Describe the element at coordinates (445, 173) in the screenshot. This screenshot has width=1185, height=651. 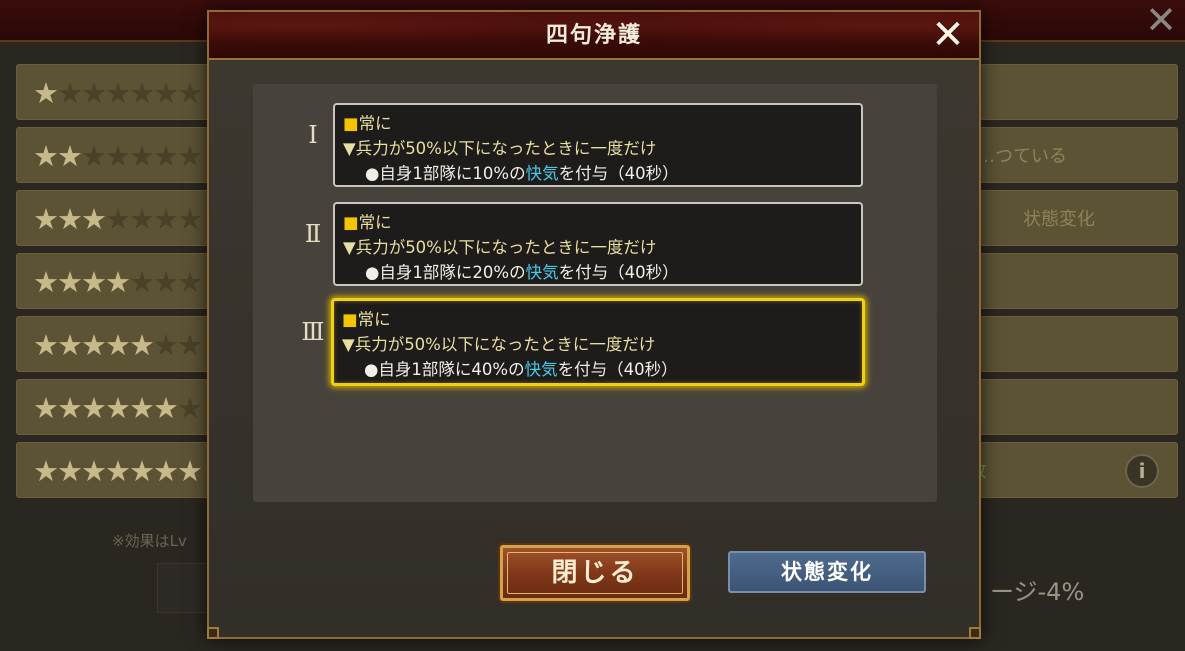
I see `effect-text: ●自身1部隊に10%の` at that location.